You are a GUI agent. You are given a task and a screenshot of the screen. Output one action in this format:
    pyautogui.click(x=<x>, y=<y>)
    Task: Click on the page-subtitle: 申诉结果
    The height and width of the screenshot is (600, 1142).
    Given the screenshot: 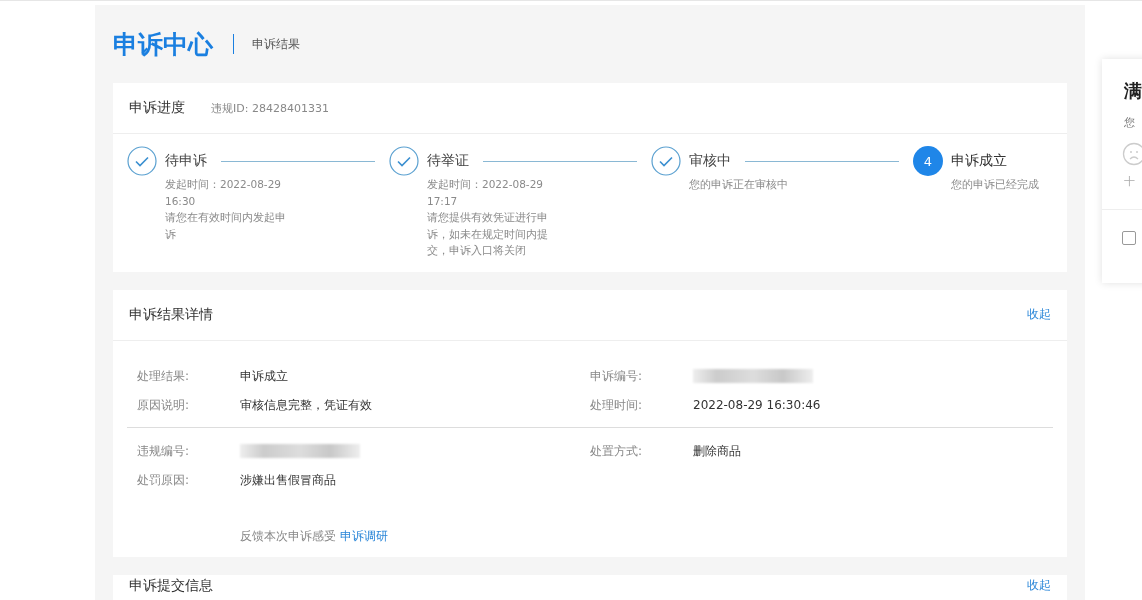 What is the action you would take?
    pyautogui.click(x=276, y=44)
    